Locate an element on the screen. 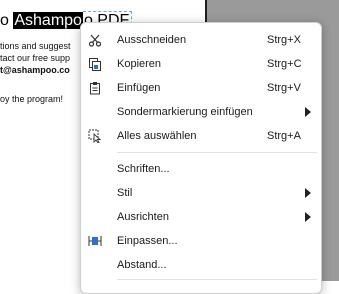 This screenshot has width=339, height=294. title-text-selected: Ashampo is located at coordinates (48, 20).